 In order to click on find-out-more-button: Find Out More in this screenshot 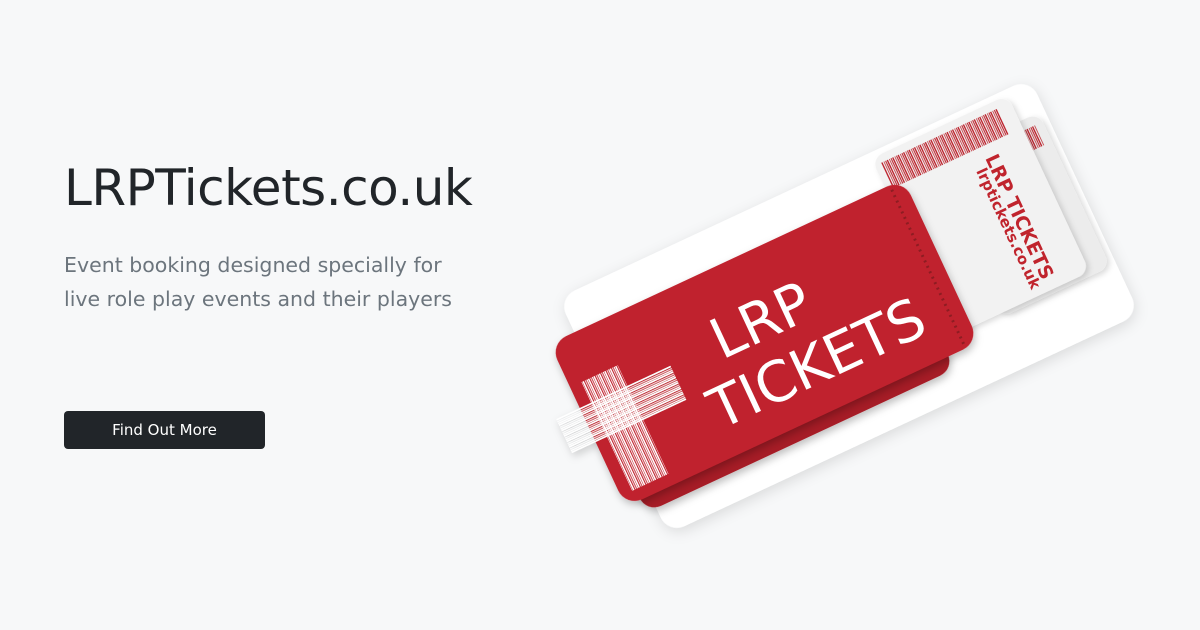, I will do `click(164, 430)`.